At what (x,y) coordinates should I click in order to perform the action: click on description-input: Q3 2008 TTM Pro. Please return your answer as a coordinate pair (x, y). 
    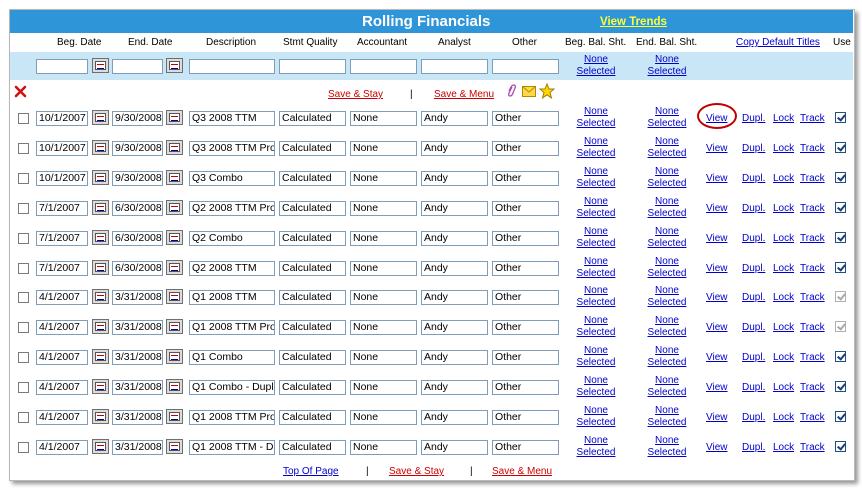
    Looking at the image, I should click on (232, 148).